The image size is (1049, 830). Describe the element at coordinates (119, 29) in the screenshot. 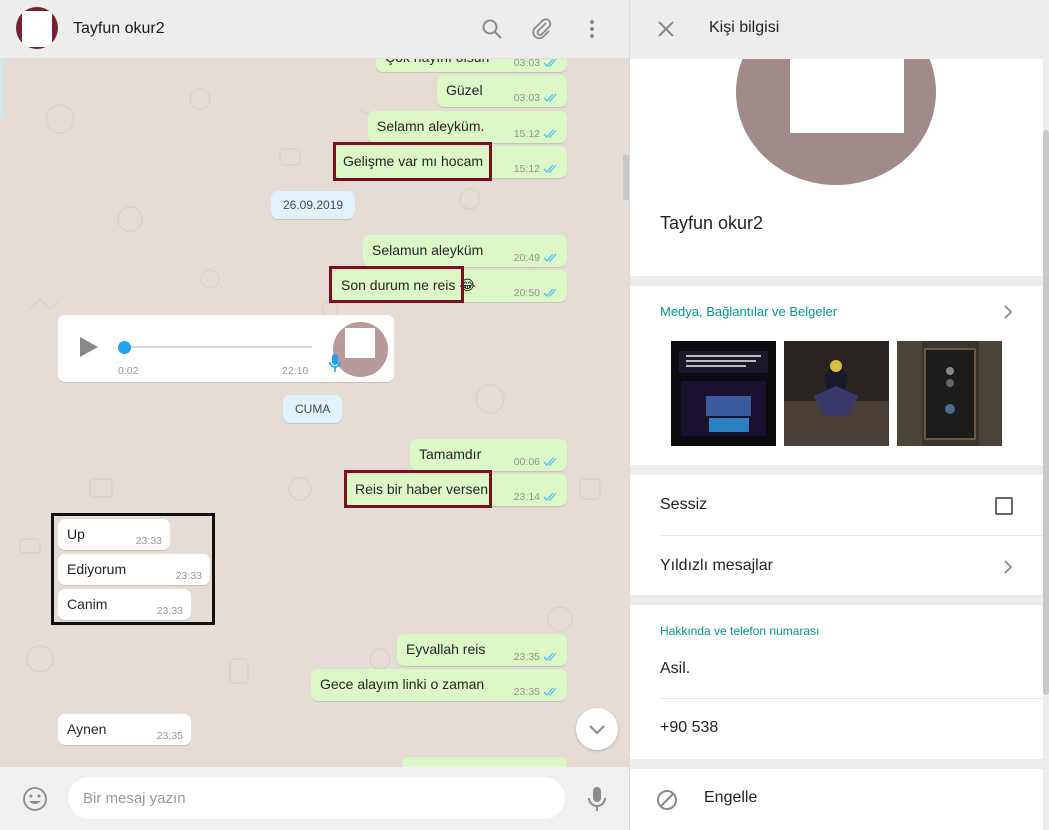

I see `chat-contact-name: Tayfun okur2` at that location.